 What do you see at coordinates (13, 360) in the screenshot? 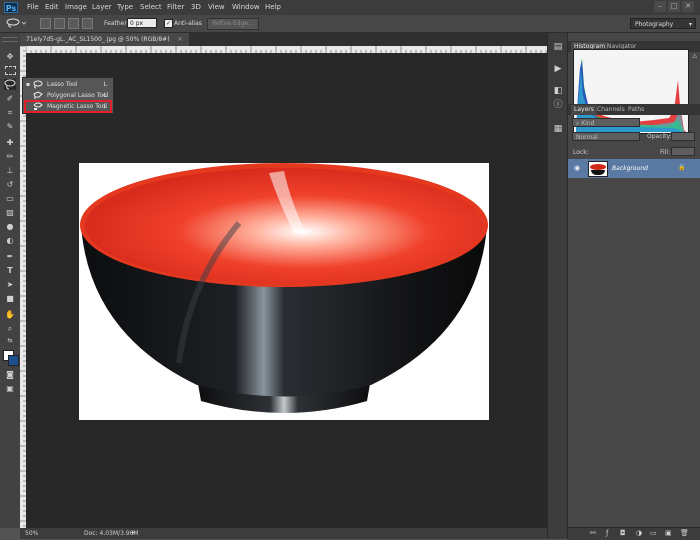
I see `background-color-swatch` at bounding box center [13, 360].